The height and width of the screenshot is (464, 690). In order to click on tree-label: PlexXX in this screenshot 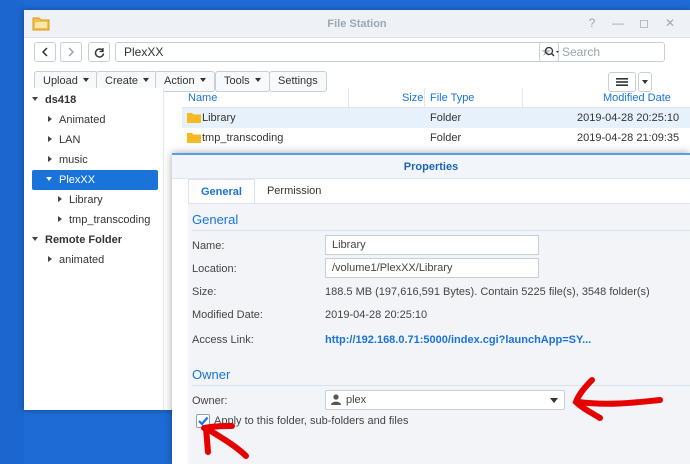, I will do `click(77, 180)`.